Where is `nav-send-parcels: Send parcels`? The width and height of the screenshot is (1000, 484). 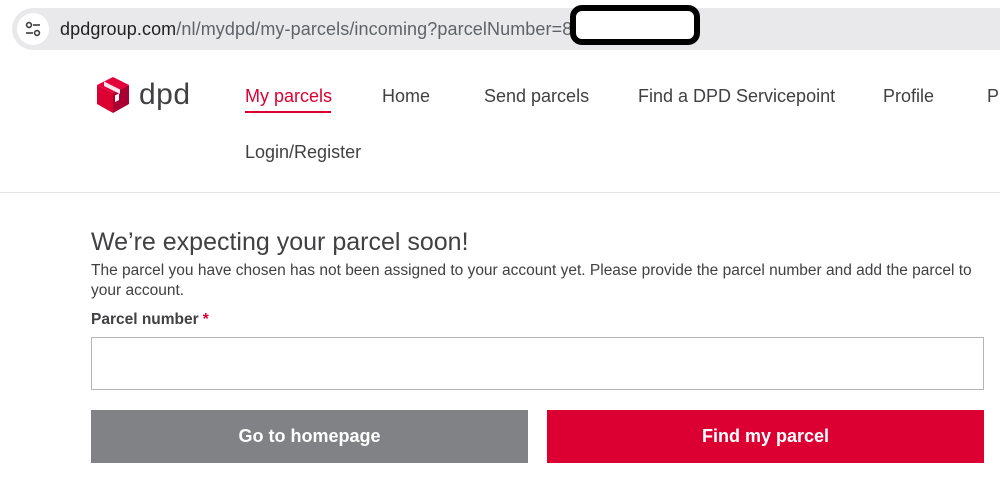
nav-send-parcels: Send parcels is located at coordinates (536, 96).